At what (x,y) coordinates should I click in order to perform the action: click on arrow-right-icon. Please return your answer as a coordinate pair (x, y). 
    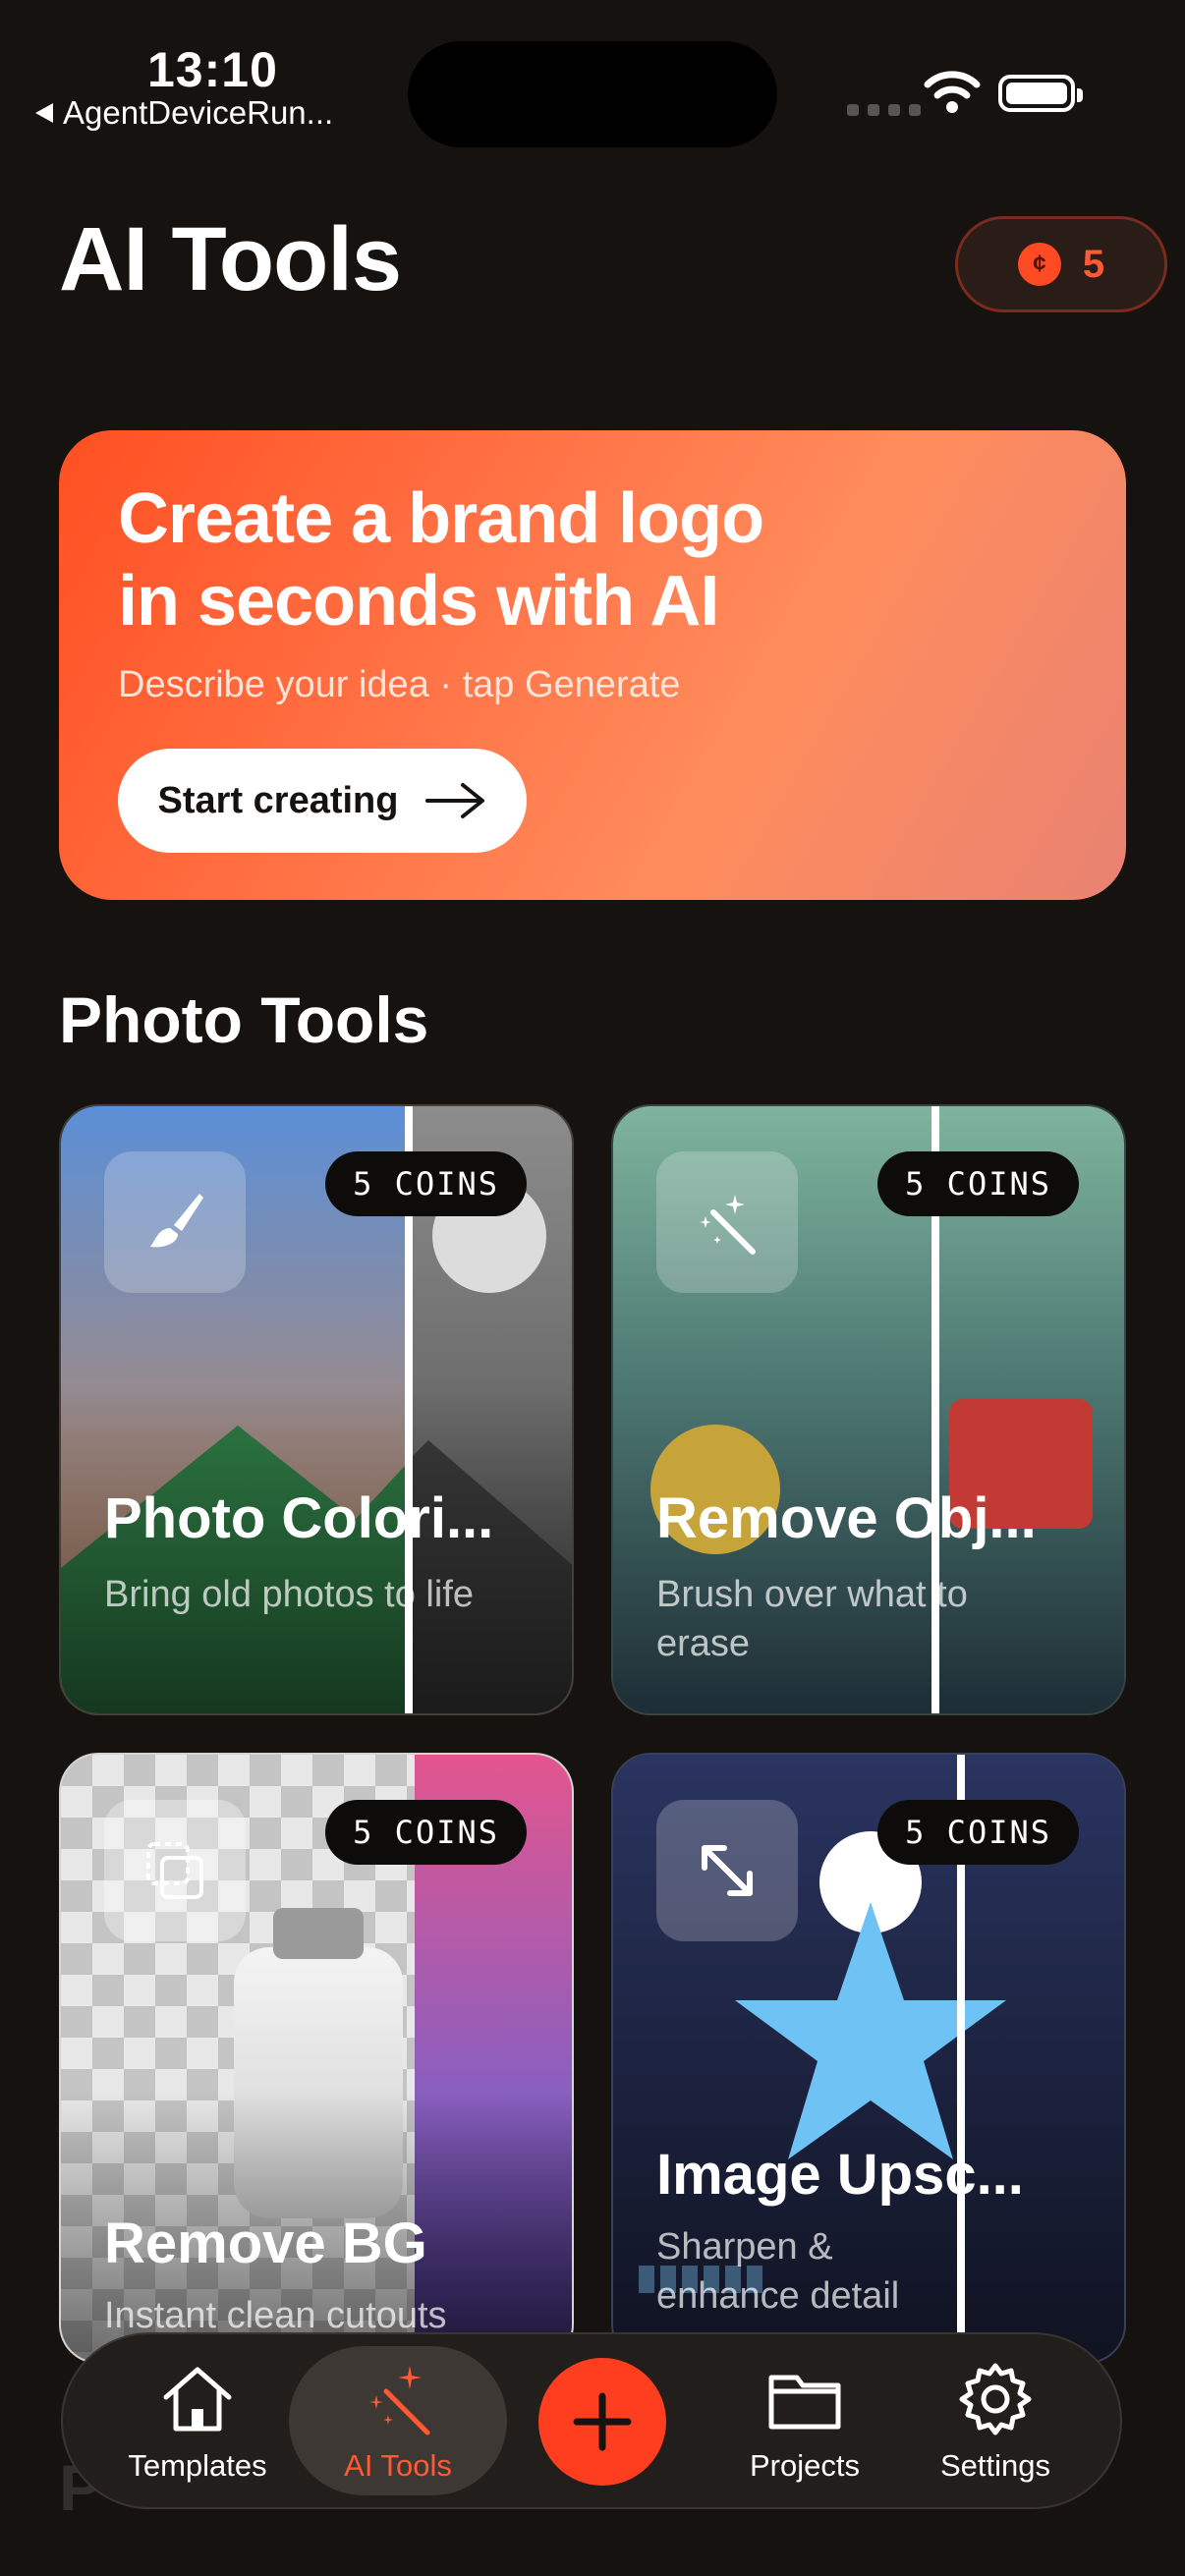
    Looking at the image, I should click on (455, 800).